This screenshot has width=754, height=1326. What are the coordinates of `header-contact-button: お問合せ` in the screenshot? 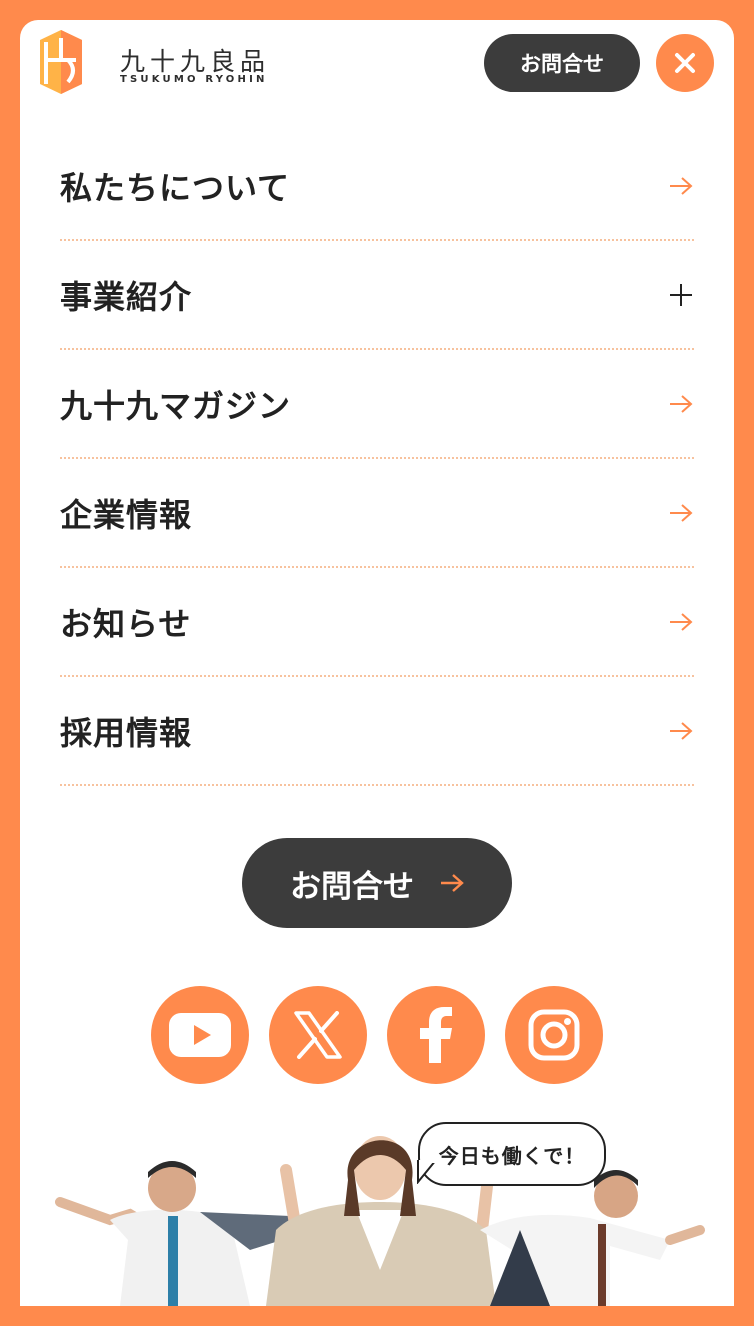 It's located at (562, 63).